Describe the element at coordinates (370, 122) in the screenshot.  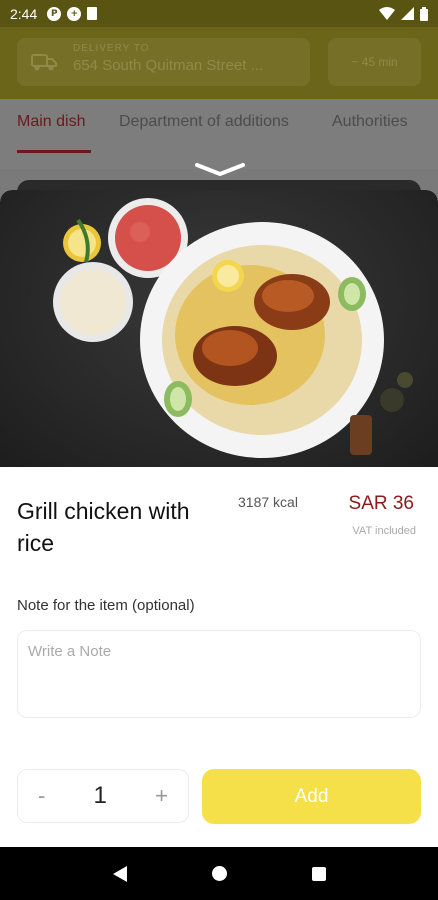
I see `tab-authorities: Authorities` at that location.